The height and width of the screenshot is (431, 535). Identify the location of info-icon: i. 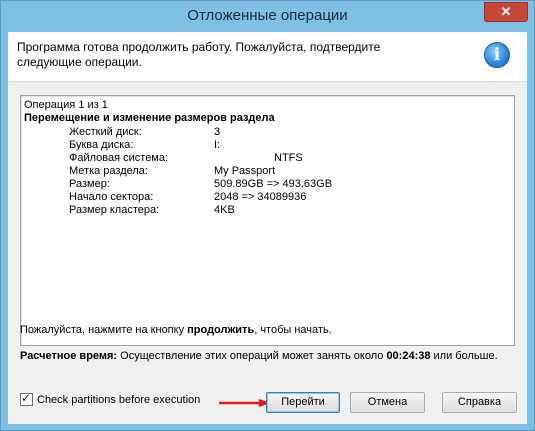
(497, 55).